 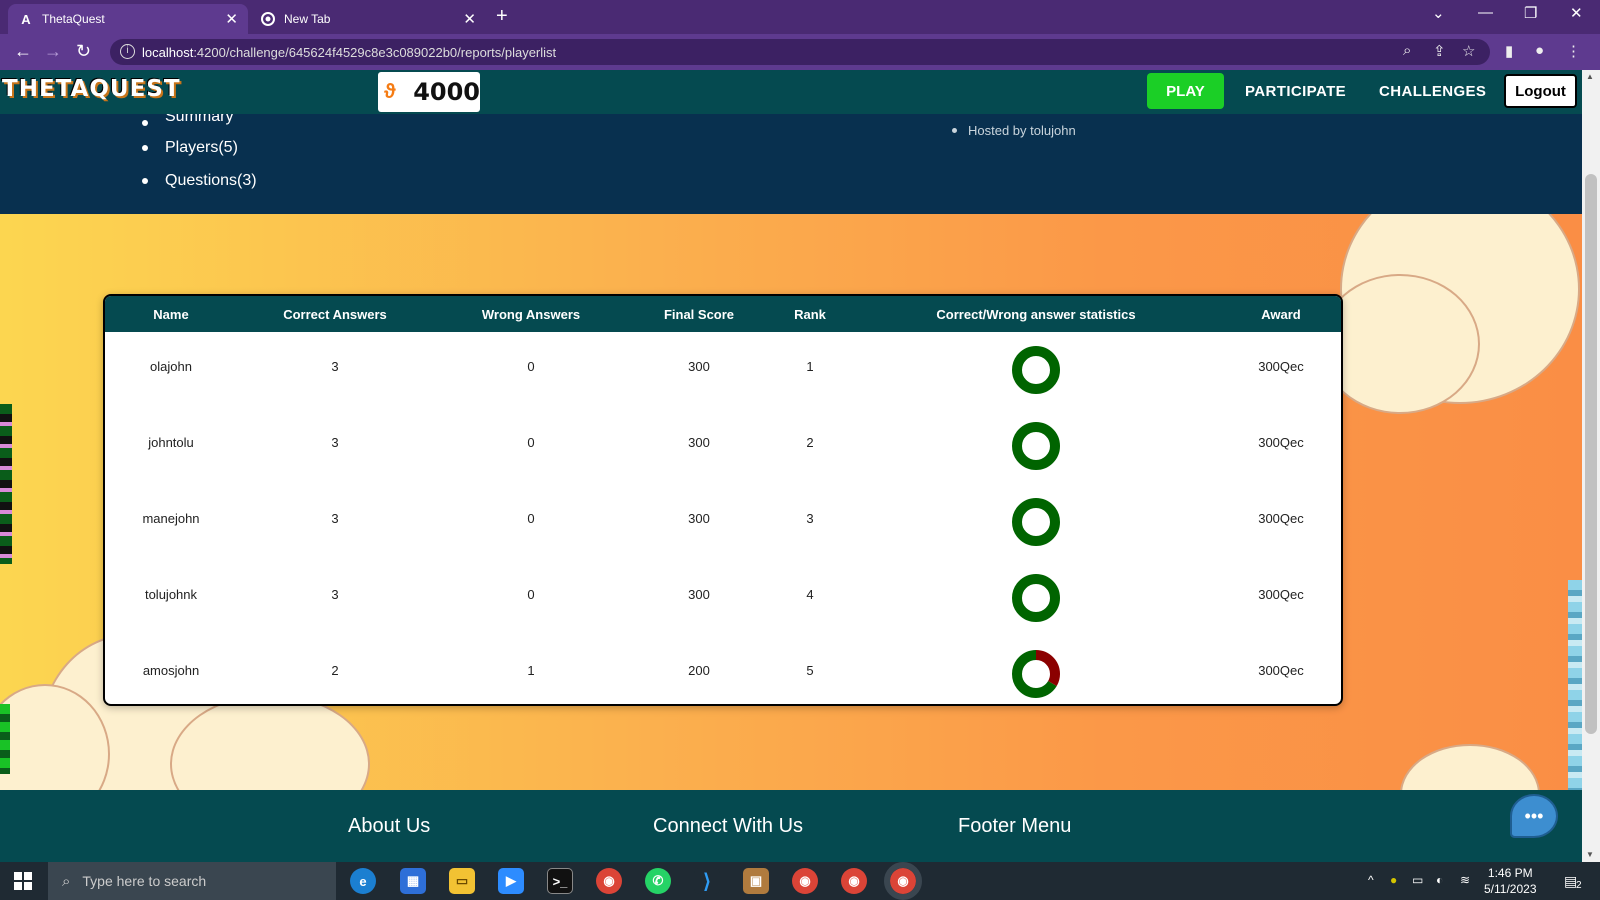 What do you see at coordinates (307, 19) in the screenshot?
I see `tab-label: New Tab` at bounding box center [307, 19].